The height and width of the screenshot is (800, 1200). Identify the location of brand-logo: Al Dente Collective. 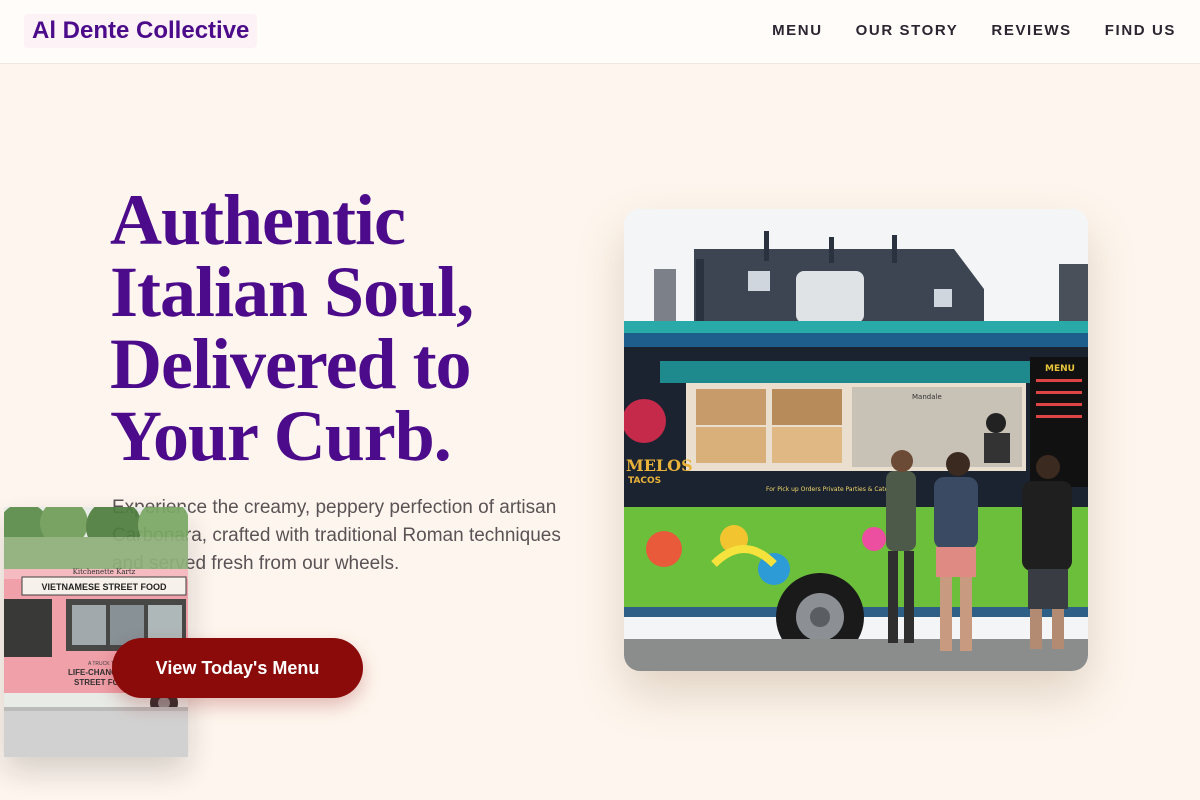
(141, 31).